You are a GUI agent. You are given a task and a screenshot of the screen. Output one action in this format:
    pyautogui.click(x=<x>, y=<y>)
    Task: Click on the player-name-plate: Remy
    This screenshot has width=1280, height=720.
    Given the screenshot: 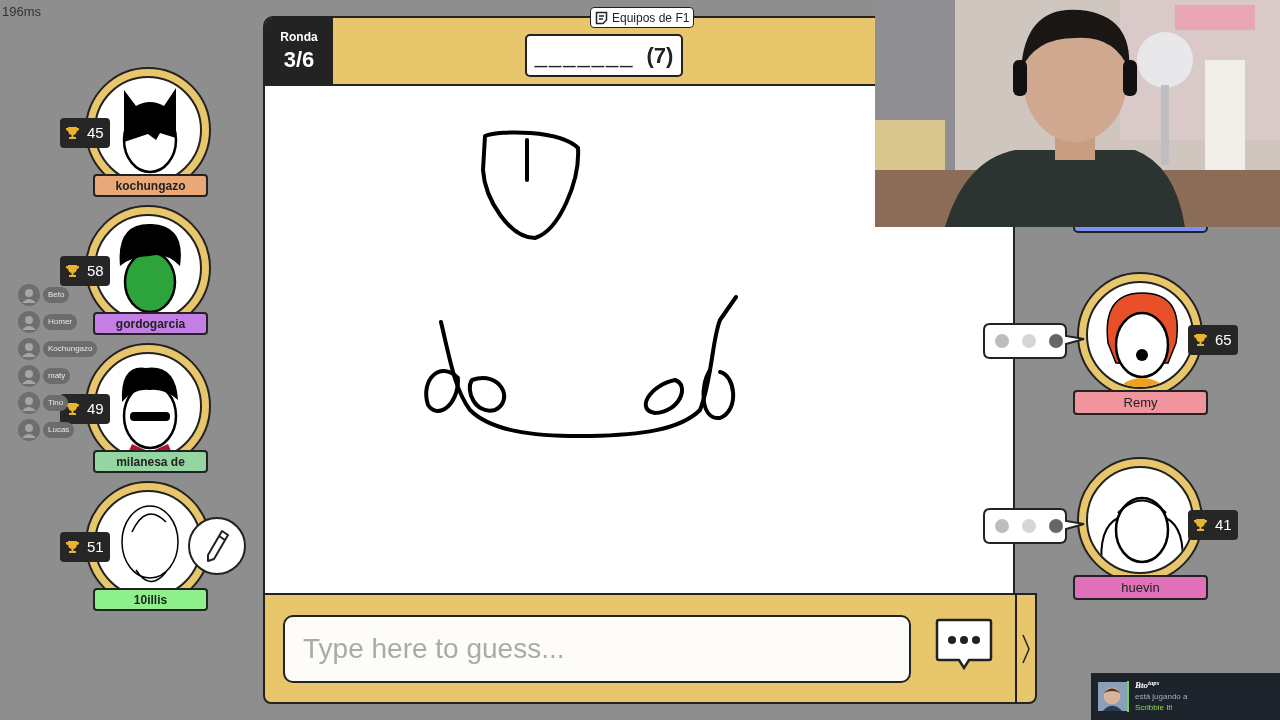 What is the action you would take?
    pyautogui.click(x=1140, y=402)
    